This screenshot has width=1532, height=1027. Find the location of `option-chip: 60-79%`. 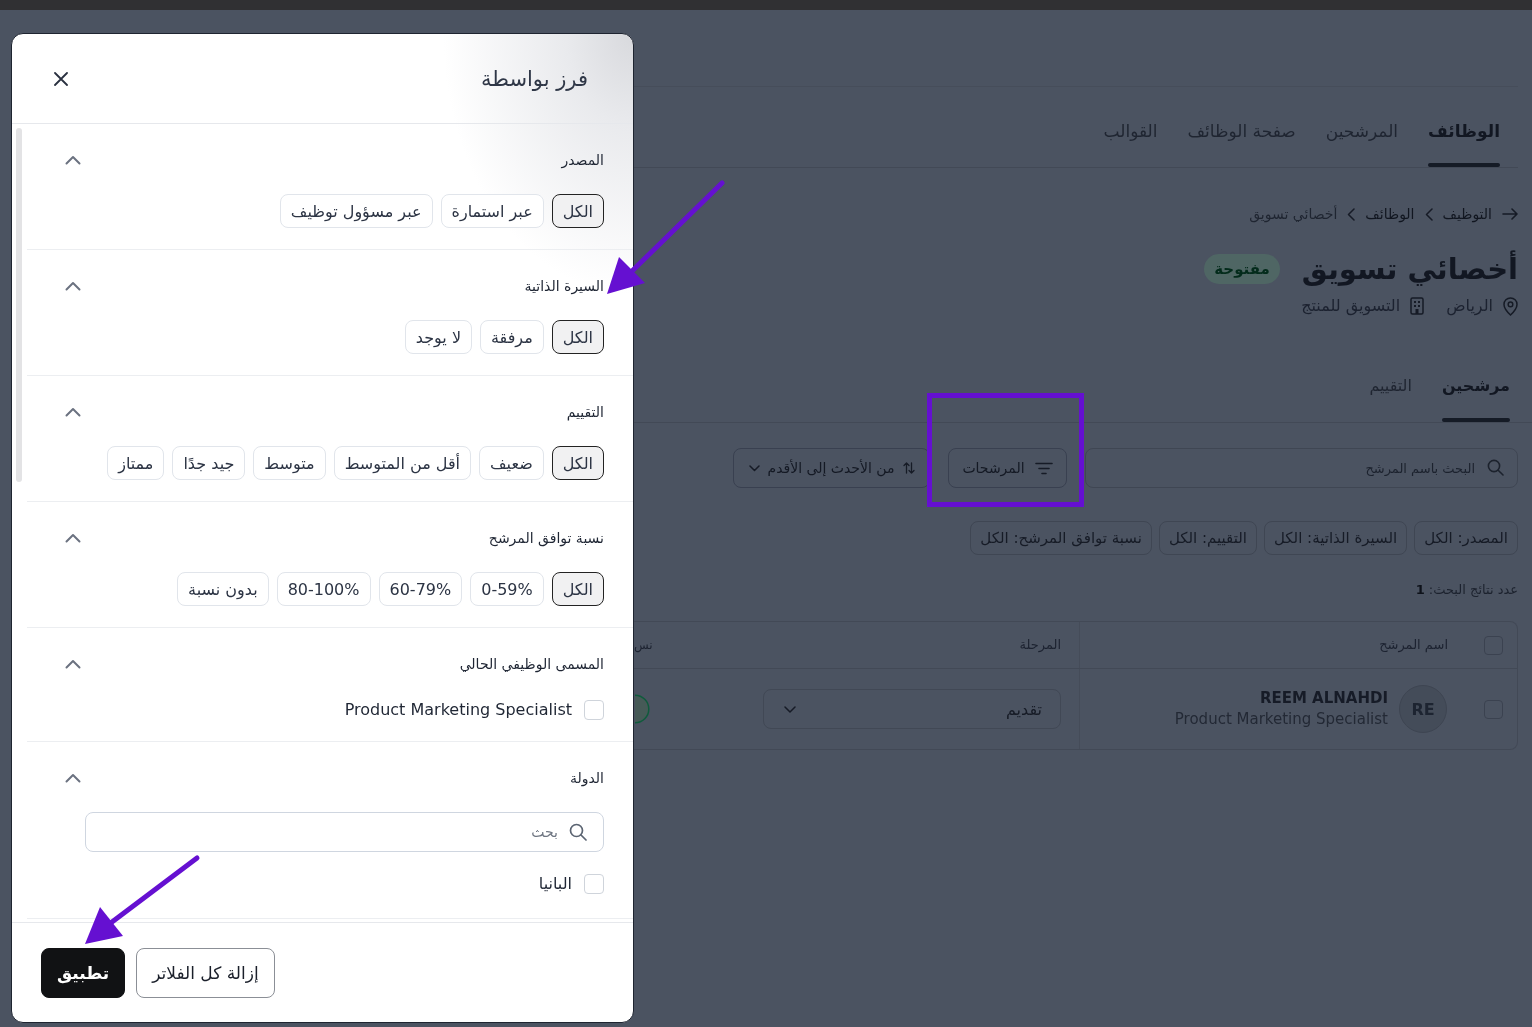

option-chip: 60-79% is located at coordinates (420, 589).